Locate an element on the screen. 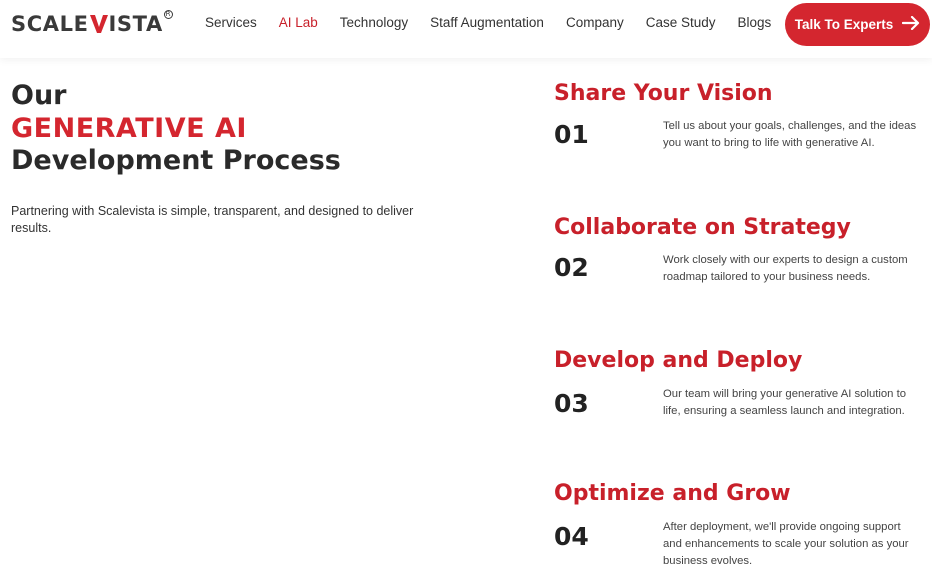  hero-title-line-3: Development Process is located at coordinates (176, 160).